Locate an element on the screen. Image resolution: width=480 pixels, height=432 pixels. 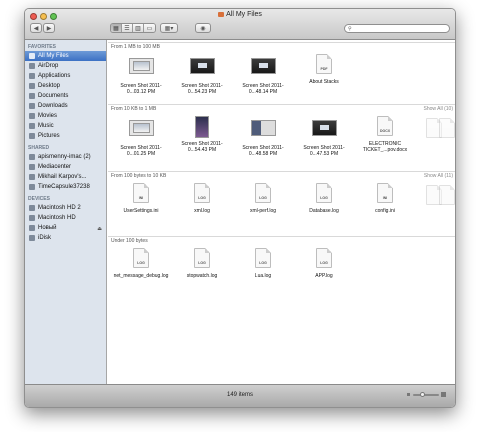
search-input is located at coordinates (398, 28).